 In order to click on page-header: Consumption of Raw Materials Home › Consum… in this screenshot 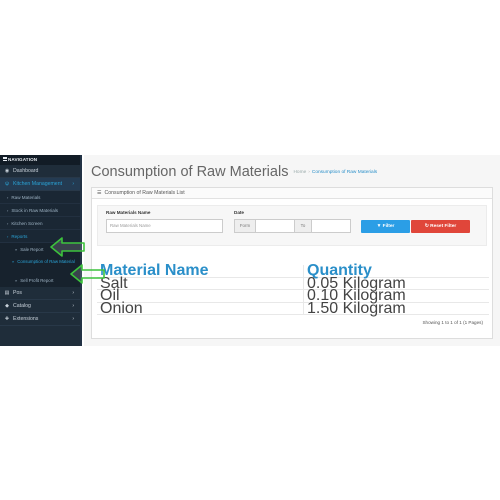, I will do `click(292, 171)`.